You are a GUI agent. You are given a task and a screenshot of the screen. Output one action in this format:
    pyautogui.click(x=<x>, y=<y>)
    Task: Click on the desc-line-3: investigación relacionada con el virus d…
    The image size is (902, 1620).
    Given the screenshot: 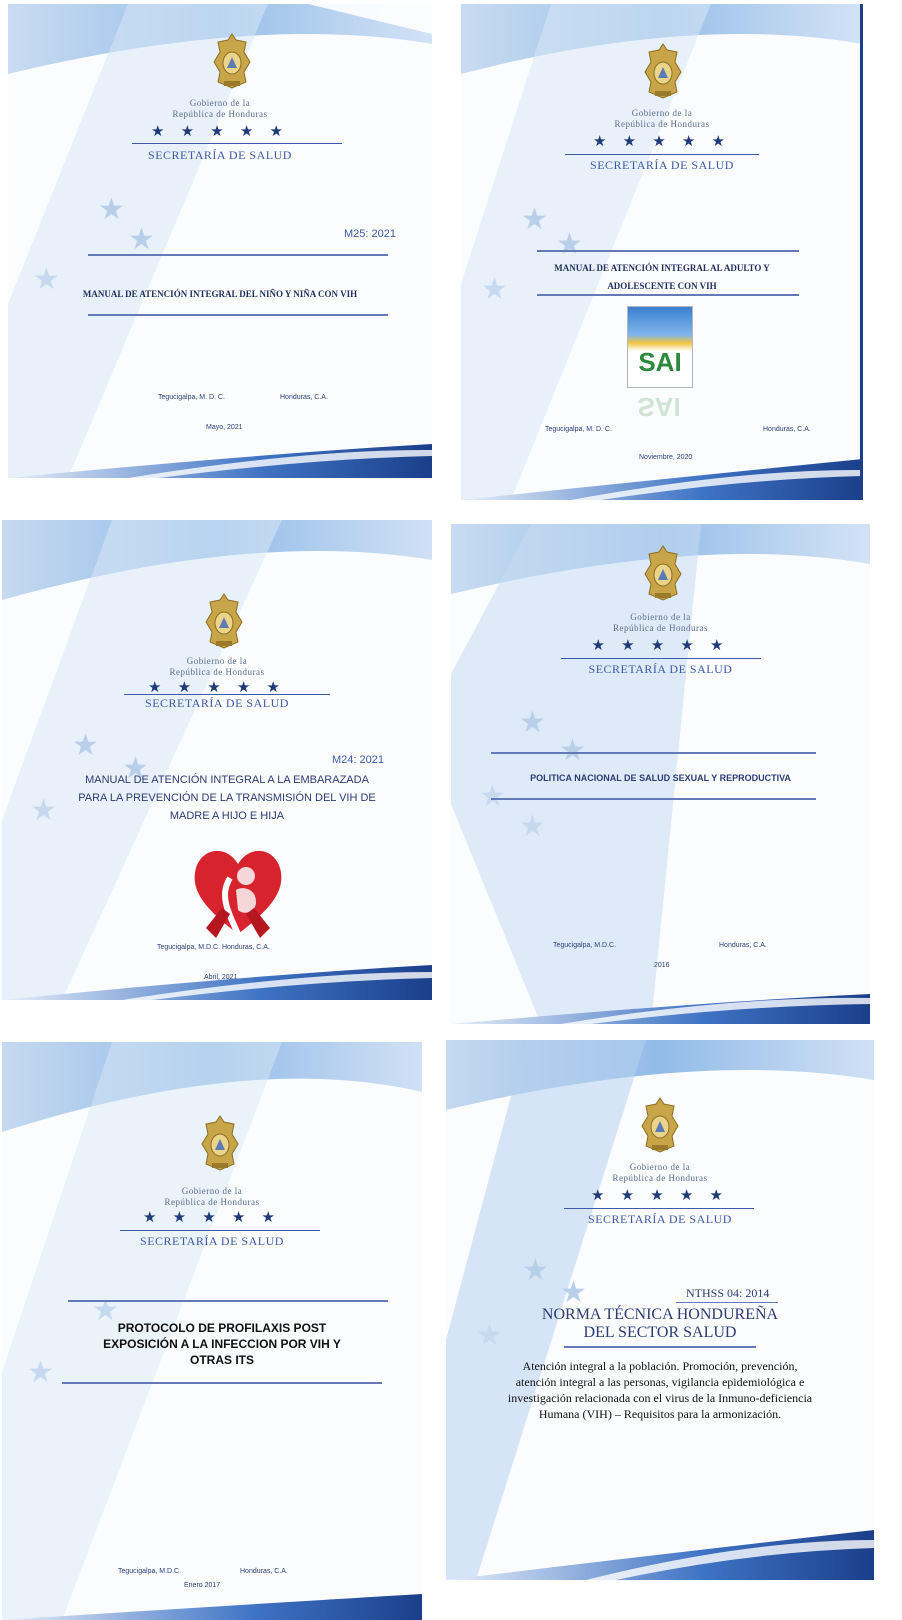 What is the action you would take?
    pyautogui.click(x=660, y=1398)
    